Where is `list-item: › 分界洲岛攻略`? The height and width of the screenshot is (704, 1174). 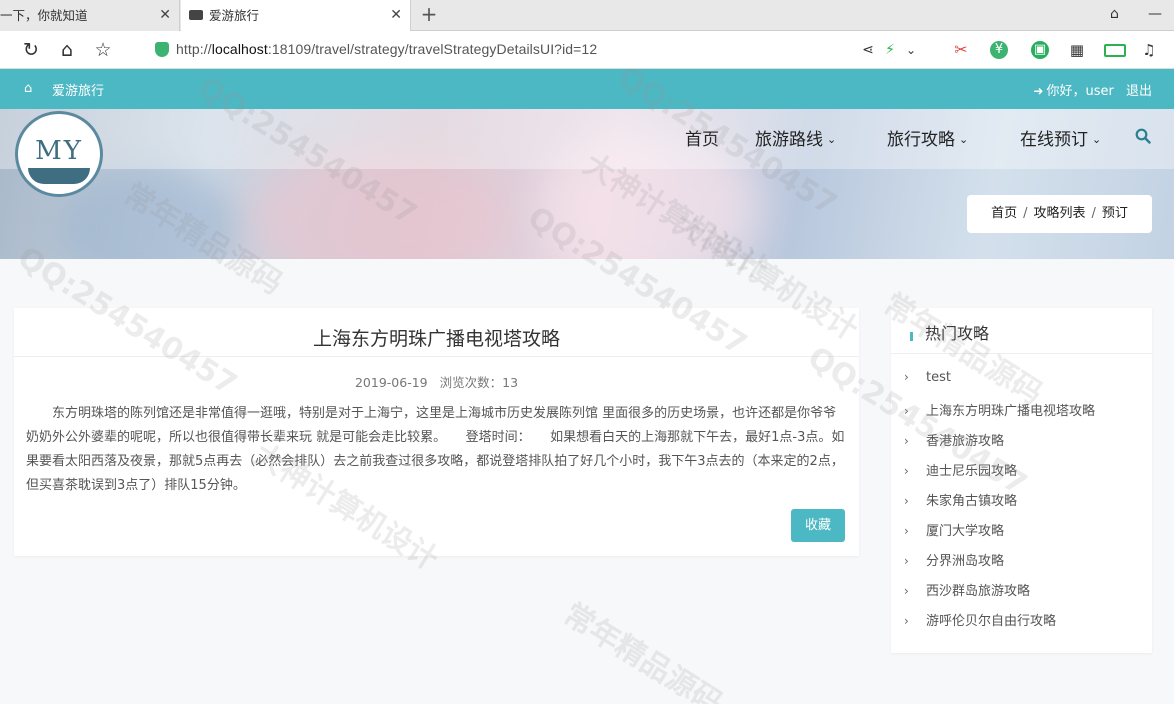 list-item: › 分界洲岛攻略 is located at coordinates (1024, 565).